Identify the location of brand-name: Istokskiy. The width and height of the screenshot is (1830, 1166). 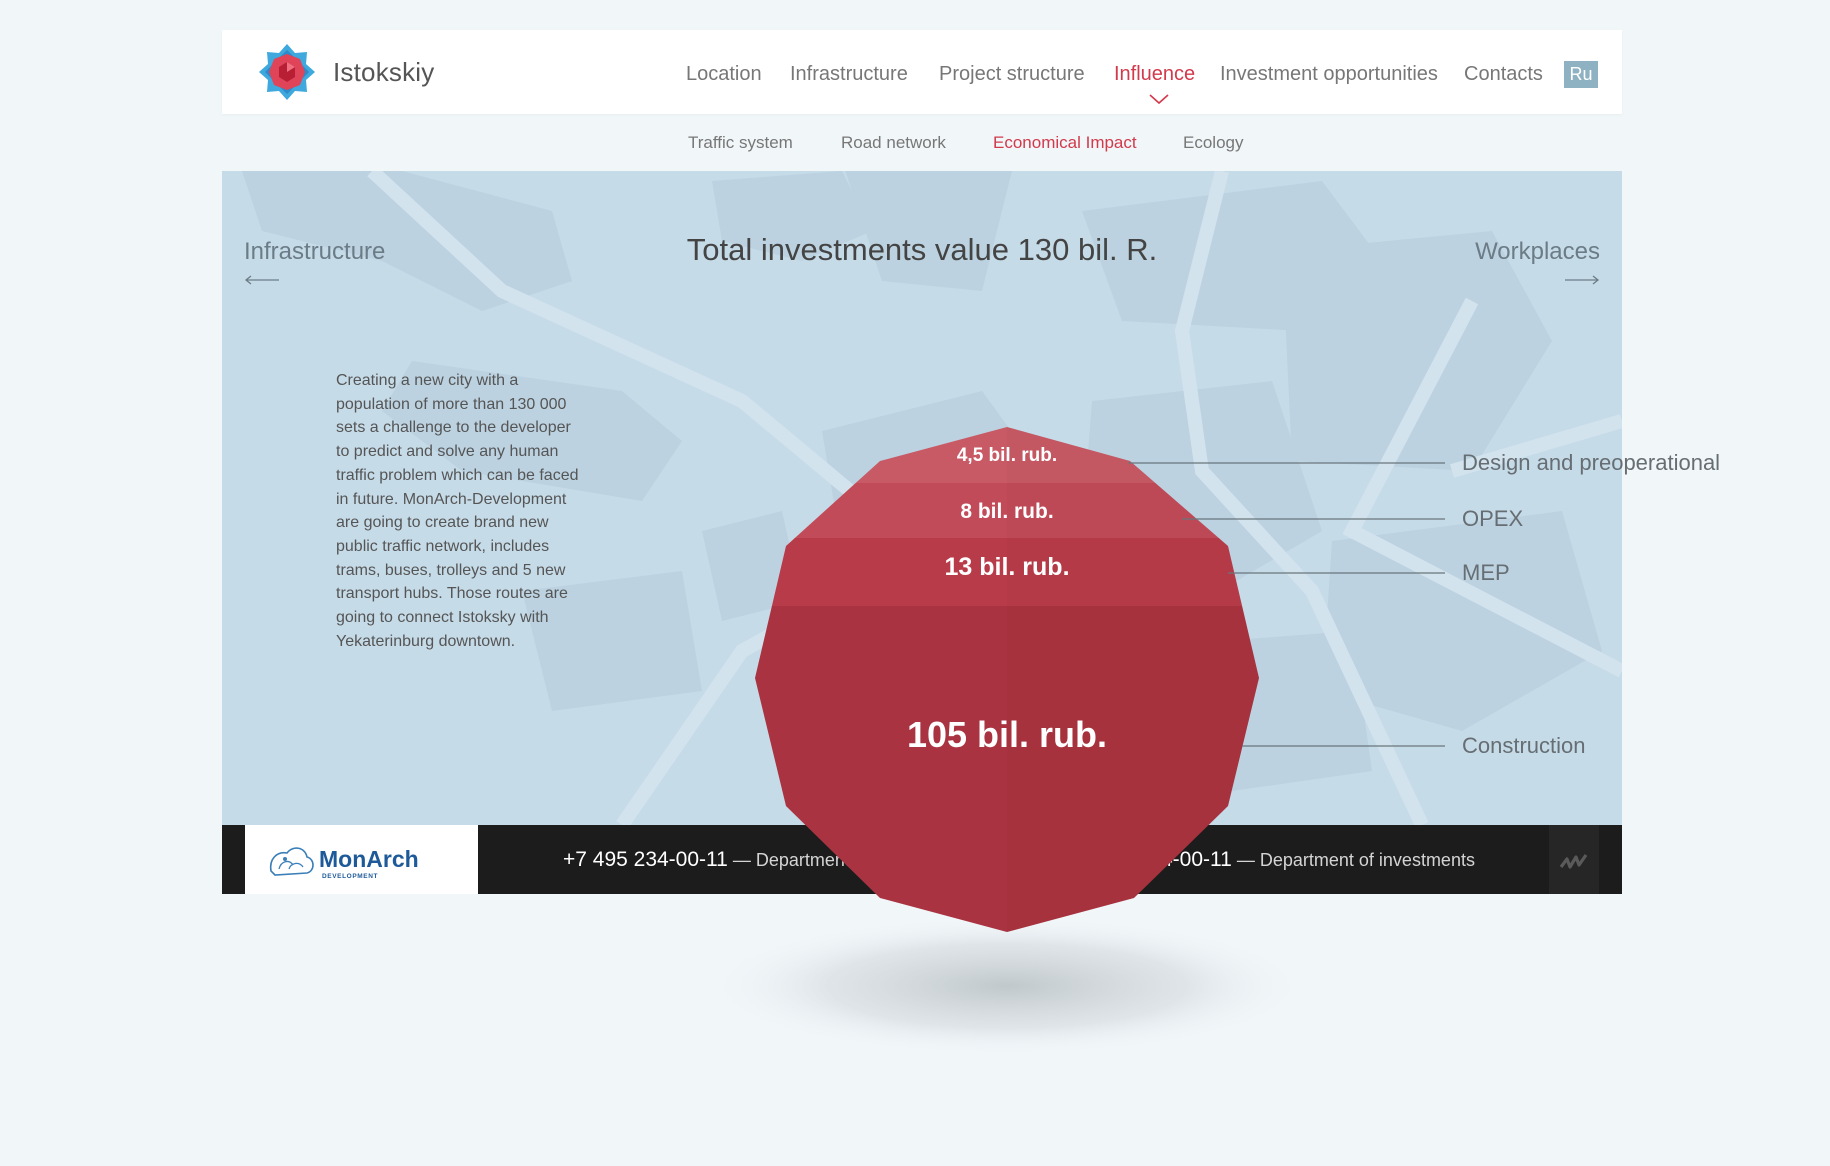
(383, 72).